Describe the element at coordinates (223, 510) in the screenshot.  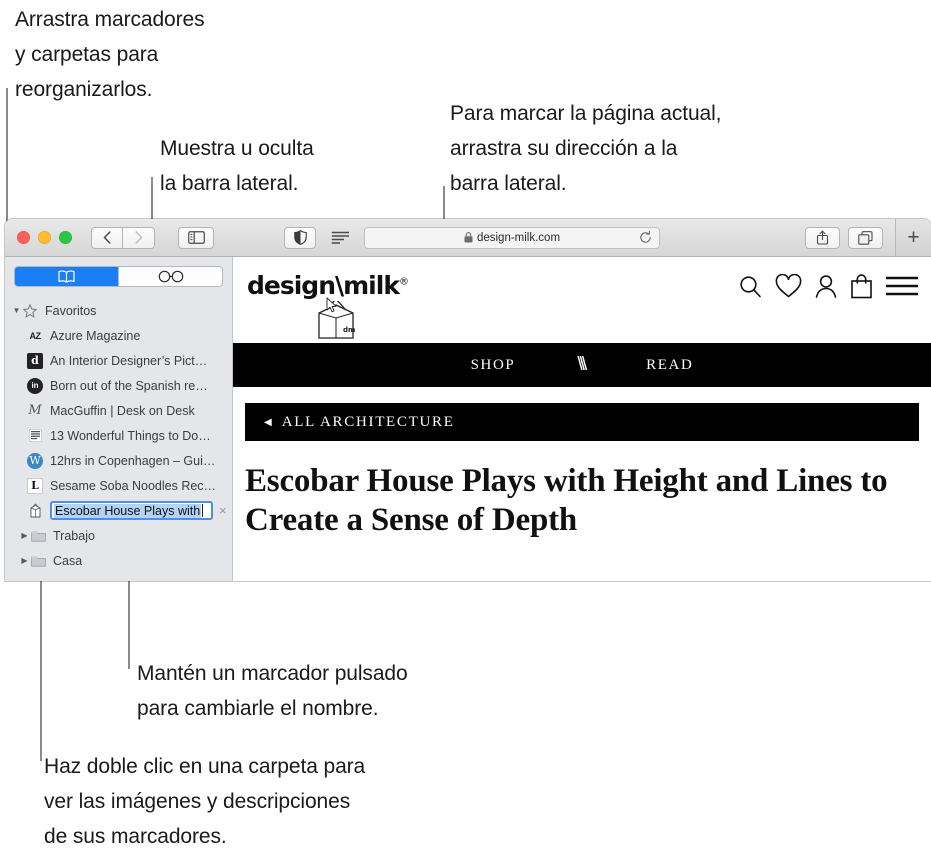
I see `delete-bookmark-button: ×` at that location.